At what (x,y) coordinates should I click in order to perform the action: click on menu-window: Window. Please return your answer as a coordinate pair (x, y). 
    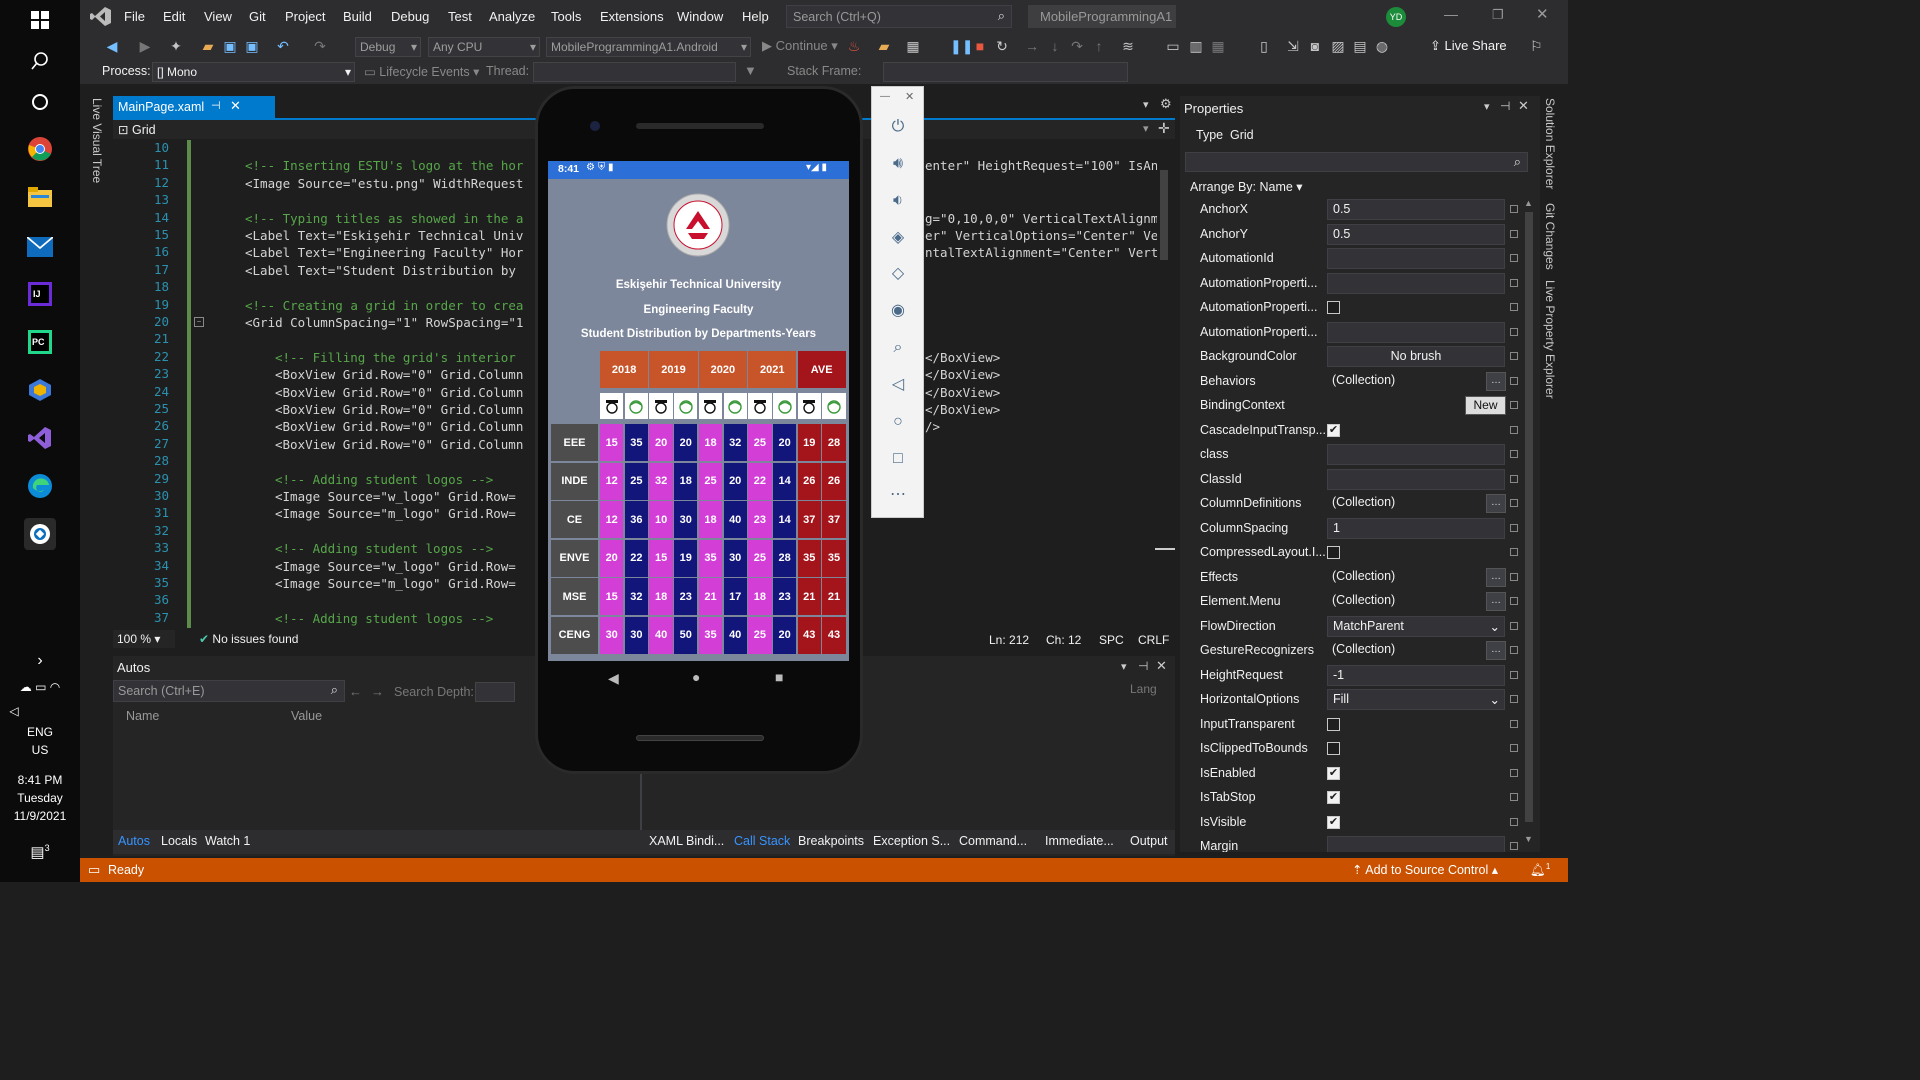
    Looking at the image, I should click on (700, 16).